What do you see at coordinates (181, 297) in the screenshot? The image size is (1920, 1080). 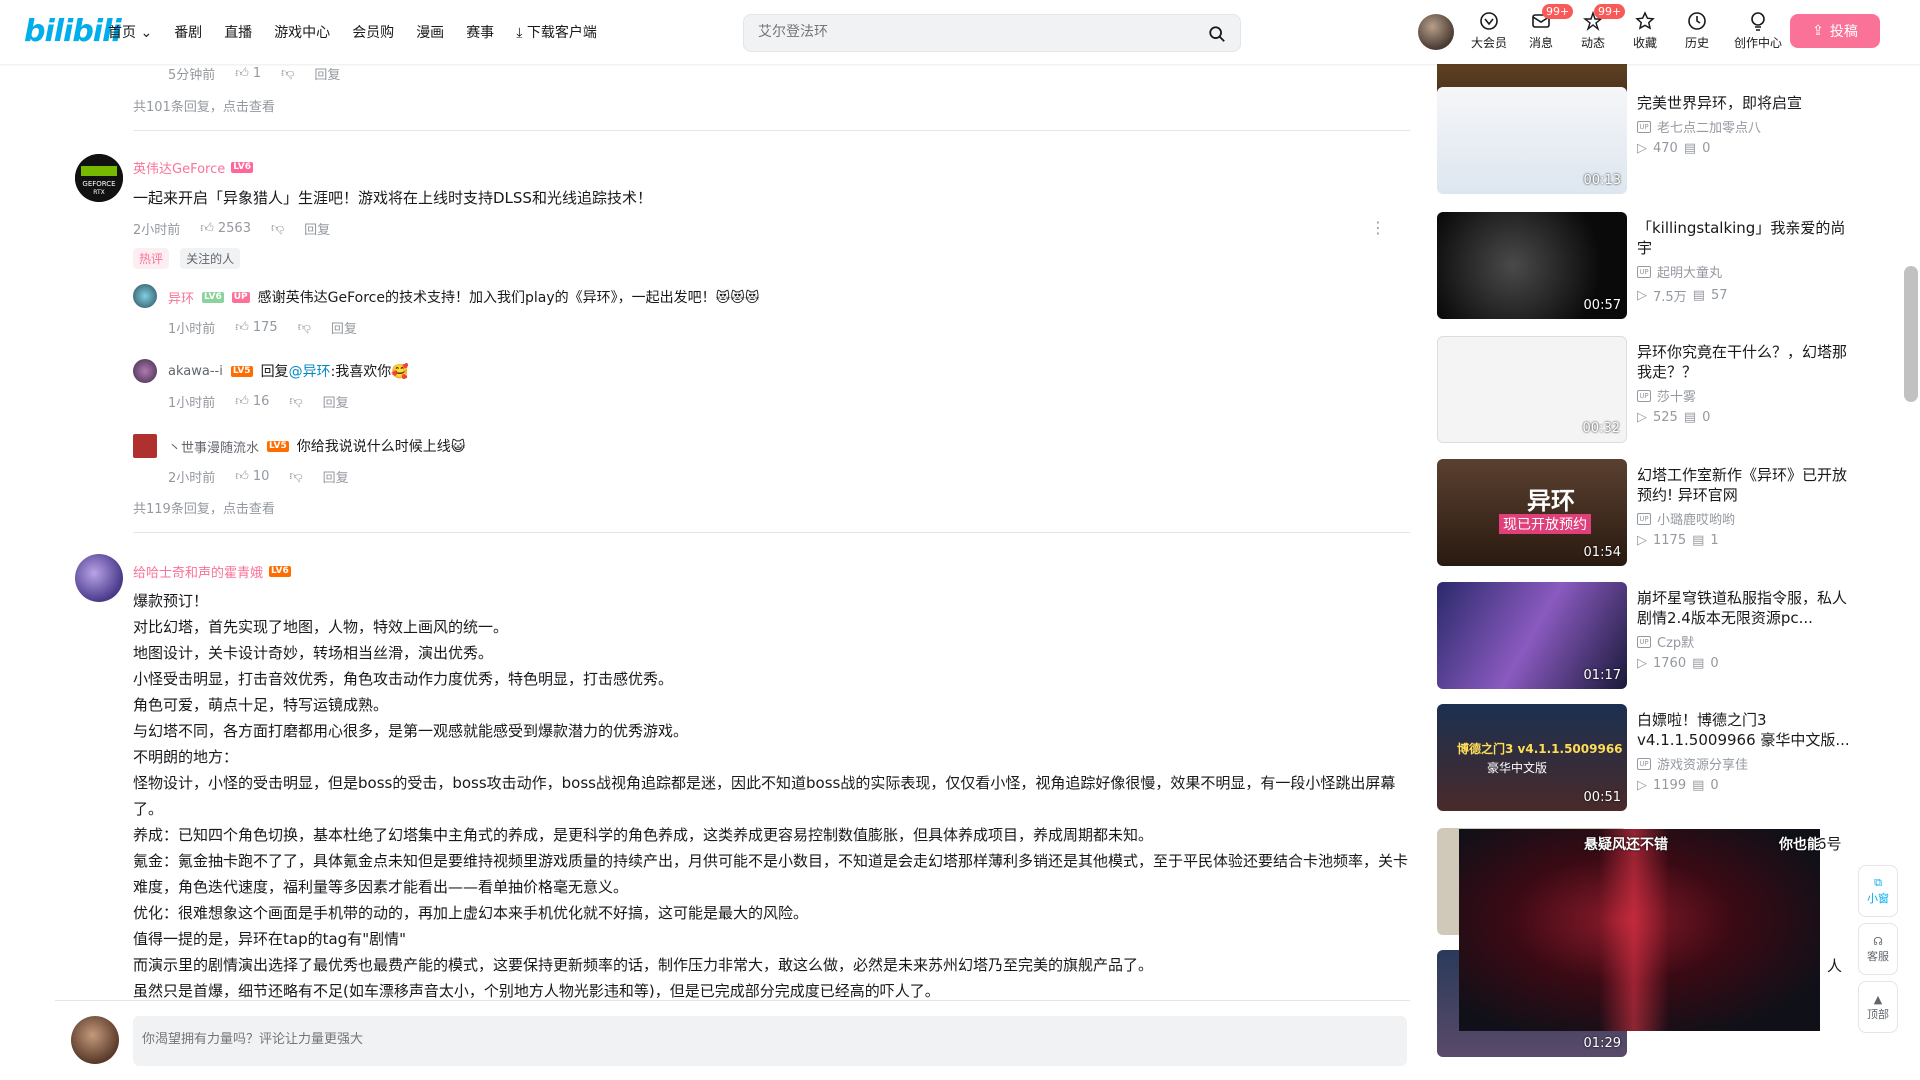 I see `reply-username: 异环` at bounding box center [181, 297].